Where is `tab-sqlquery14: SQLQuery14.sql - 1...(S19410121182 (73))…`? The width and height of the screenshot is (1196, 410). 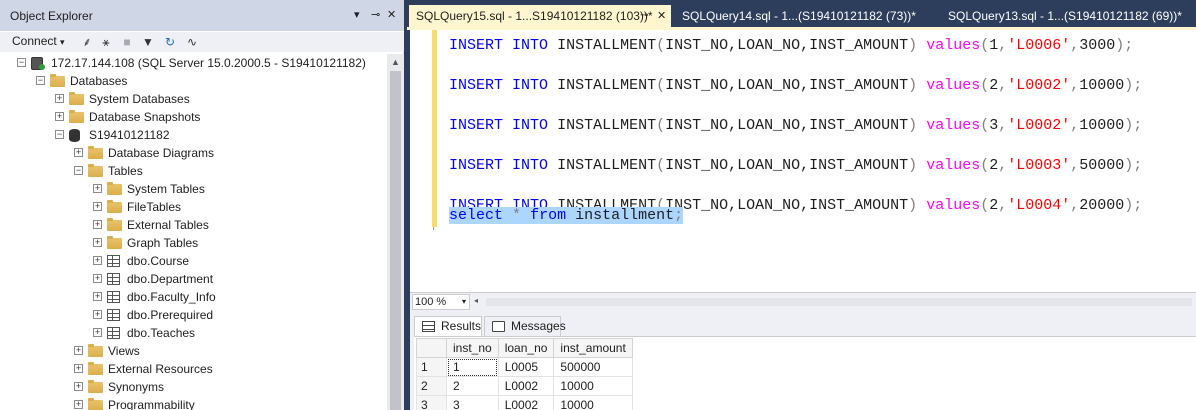
tab-sqlquery14: SQLQuery14.sql - 1...(S19410121182 (73))… is located at coordinates (806, 16).